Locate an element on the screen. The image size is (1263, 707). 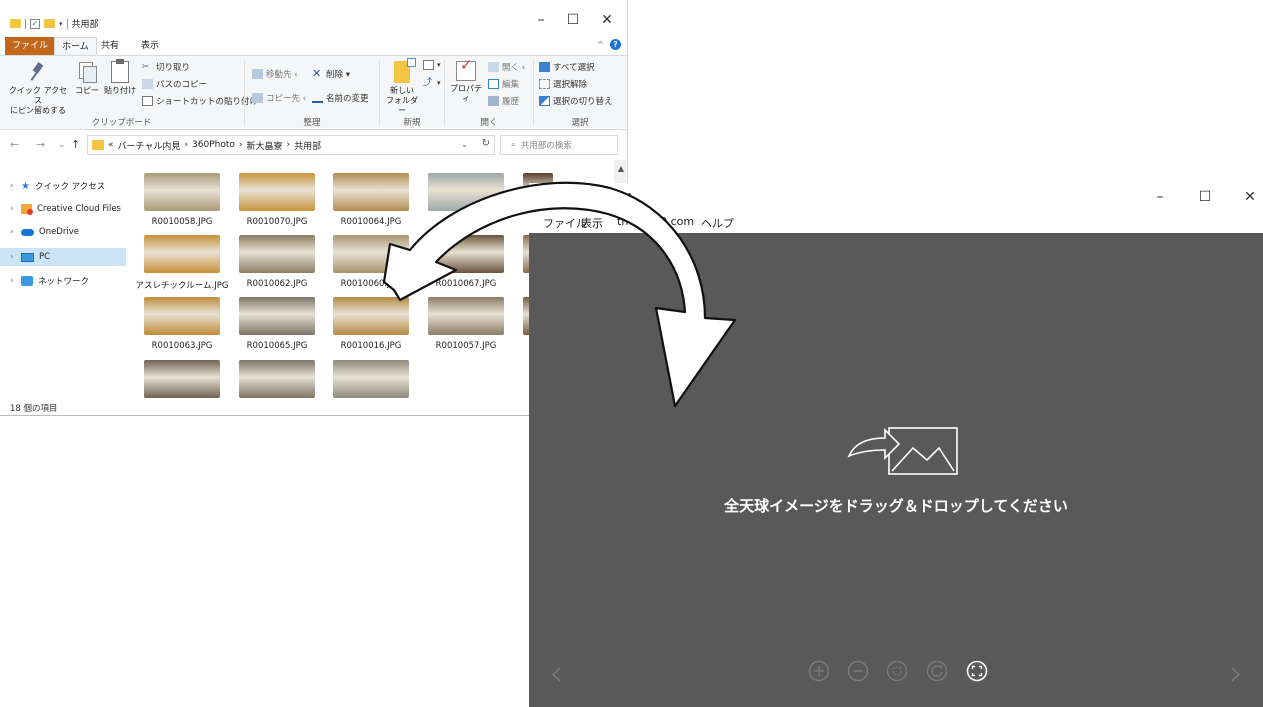
help-icon: ? is located at coordinates (615, 44).